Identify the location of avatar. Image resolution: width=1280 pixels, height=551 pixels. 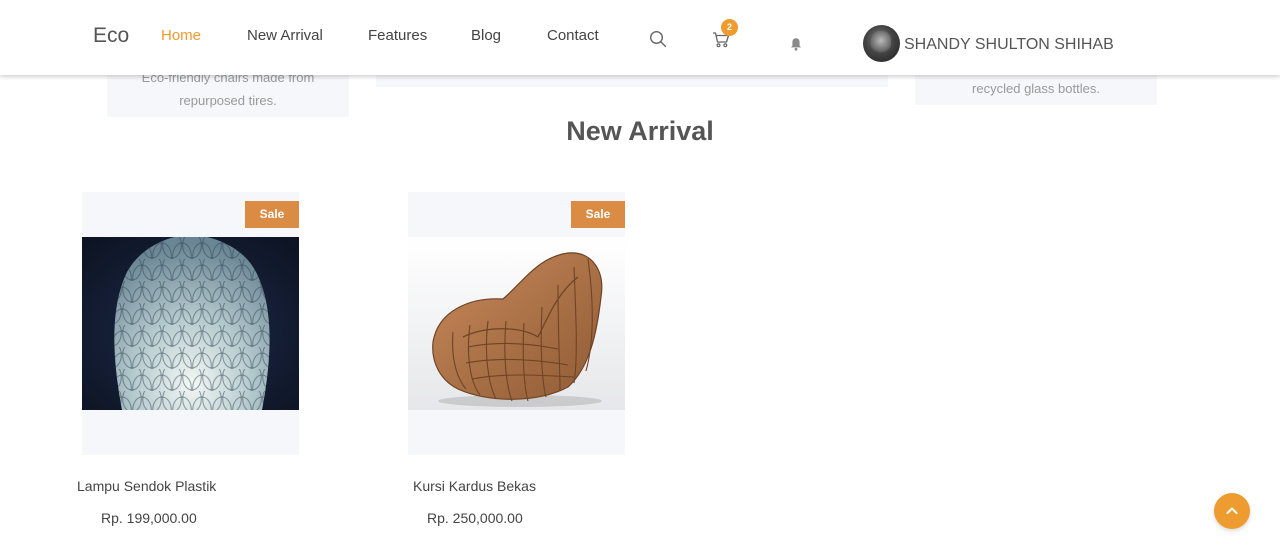
(881, 43).